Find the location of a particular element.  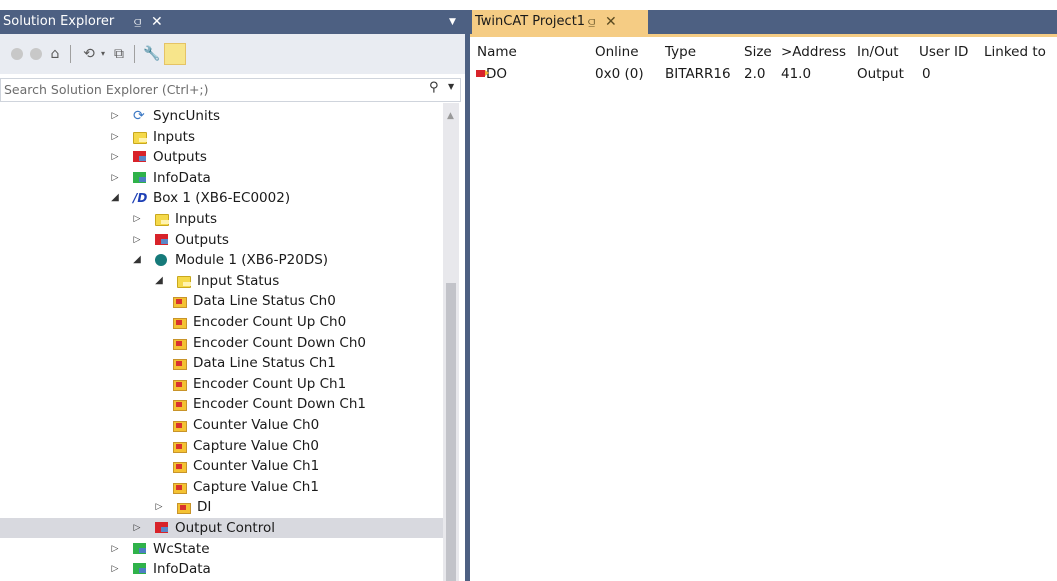

solution-explorer-title: Solution Explorer is located at coordinates (59, 21).